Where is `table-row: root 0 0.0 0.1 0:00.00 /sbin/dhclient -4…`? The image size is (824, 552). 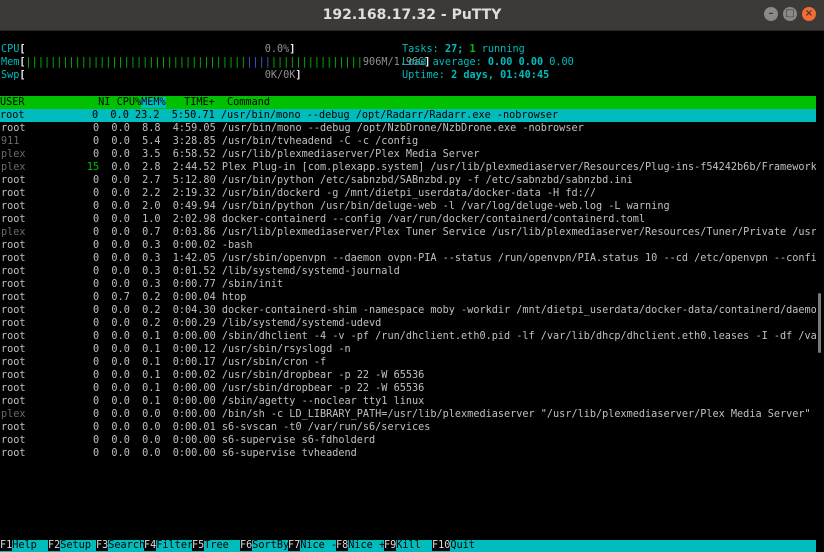
table-row: root 0 0.0 0.1 0:00.00 /sbin/dhclient -4… is located at coordinates (408, 336).